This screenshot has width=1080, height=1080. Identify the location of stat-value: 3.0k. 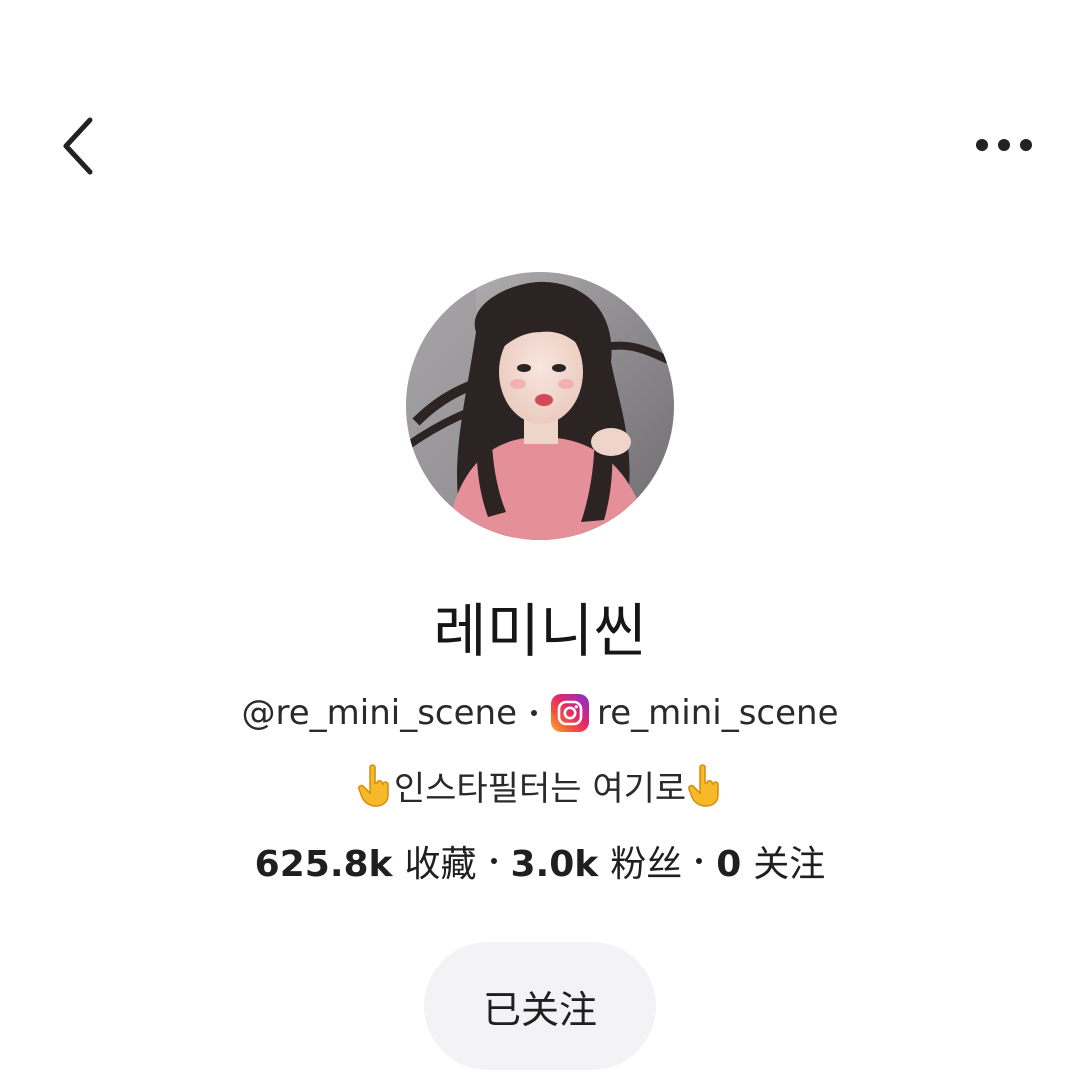
(554, 864).